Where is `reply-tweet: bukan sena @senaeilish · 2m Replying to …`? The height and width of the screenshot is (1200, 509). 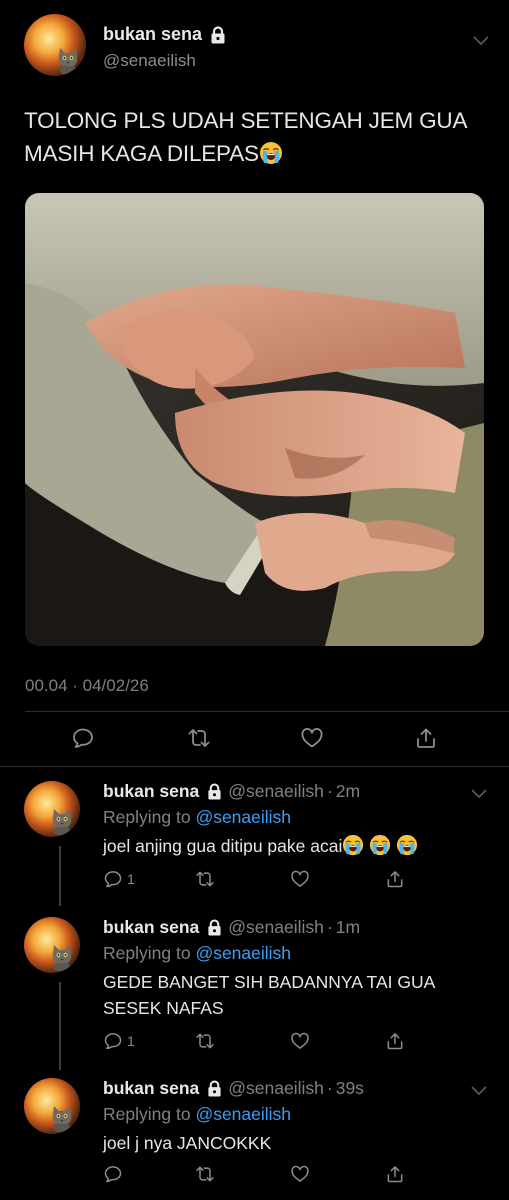 reply-tweet: bukan sena @senaeilish · 2m Replying to … is located at coordinates (254, 835).